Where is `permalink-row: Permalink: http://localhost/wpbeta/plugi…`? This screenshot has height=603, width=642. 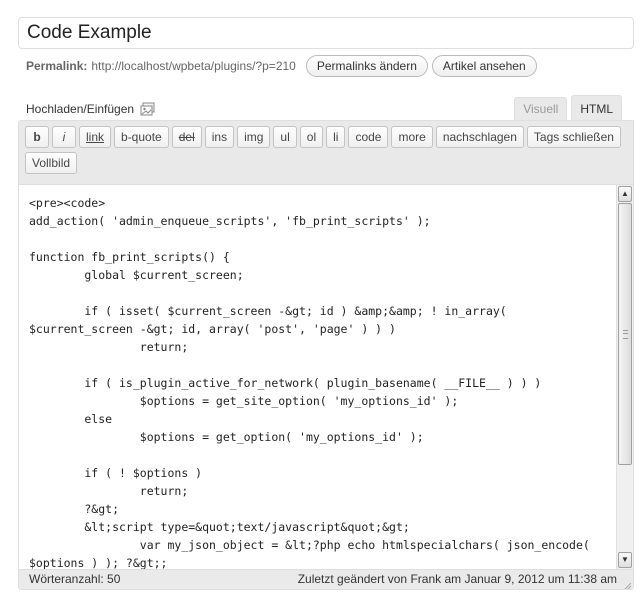 permalink-row: Permalink: http://localhost/wpbeta/plugi… is located at coordinates (281, 66).